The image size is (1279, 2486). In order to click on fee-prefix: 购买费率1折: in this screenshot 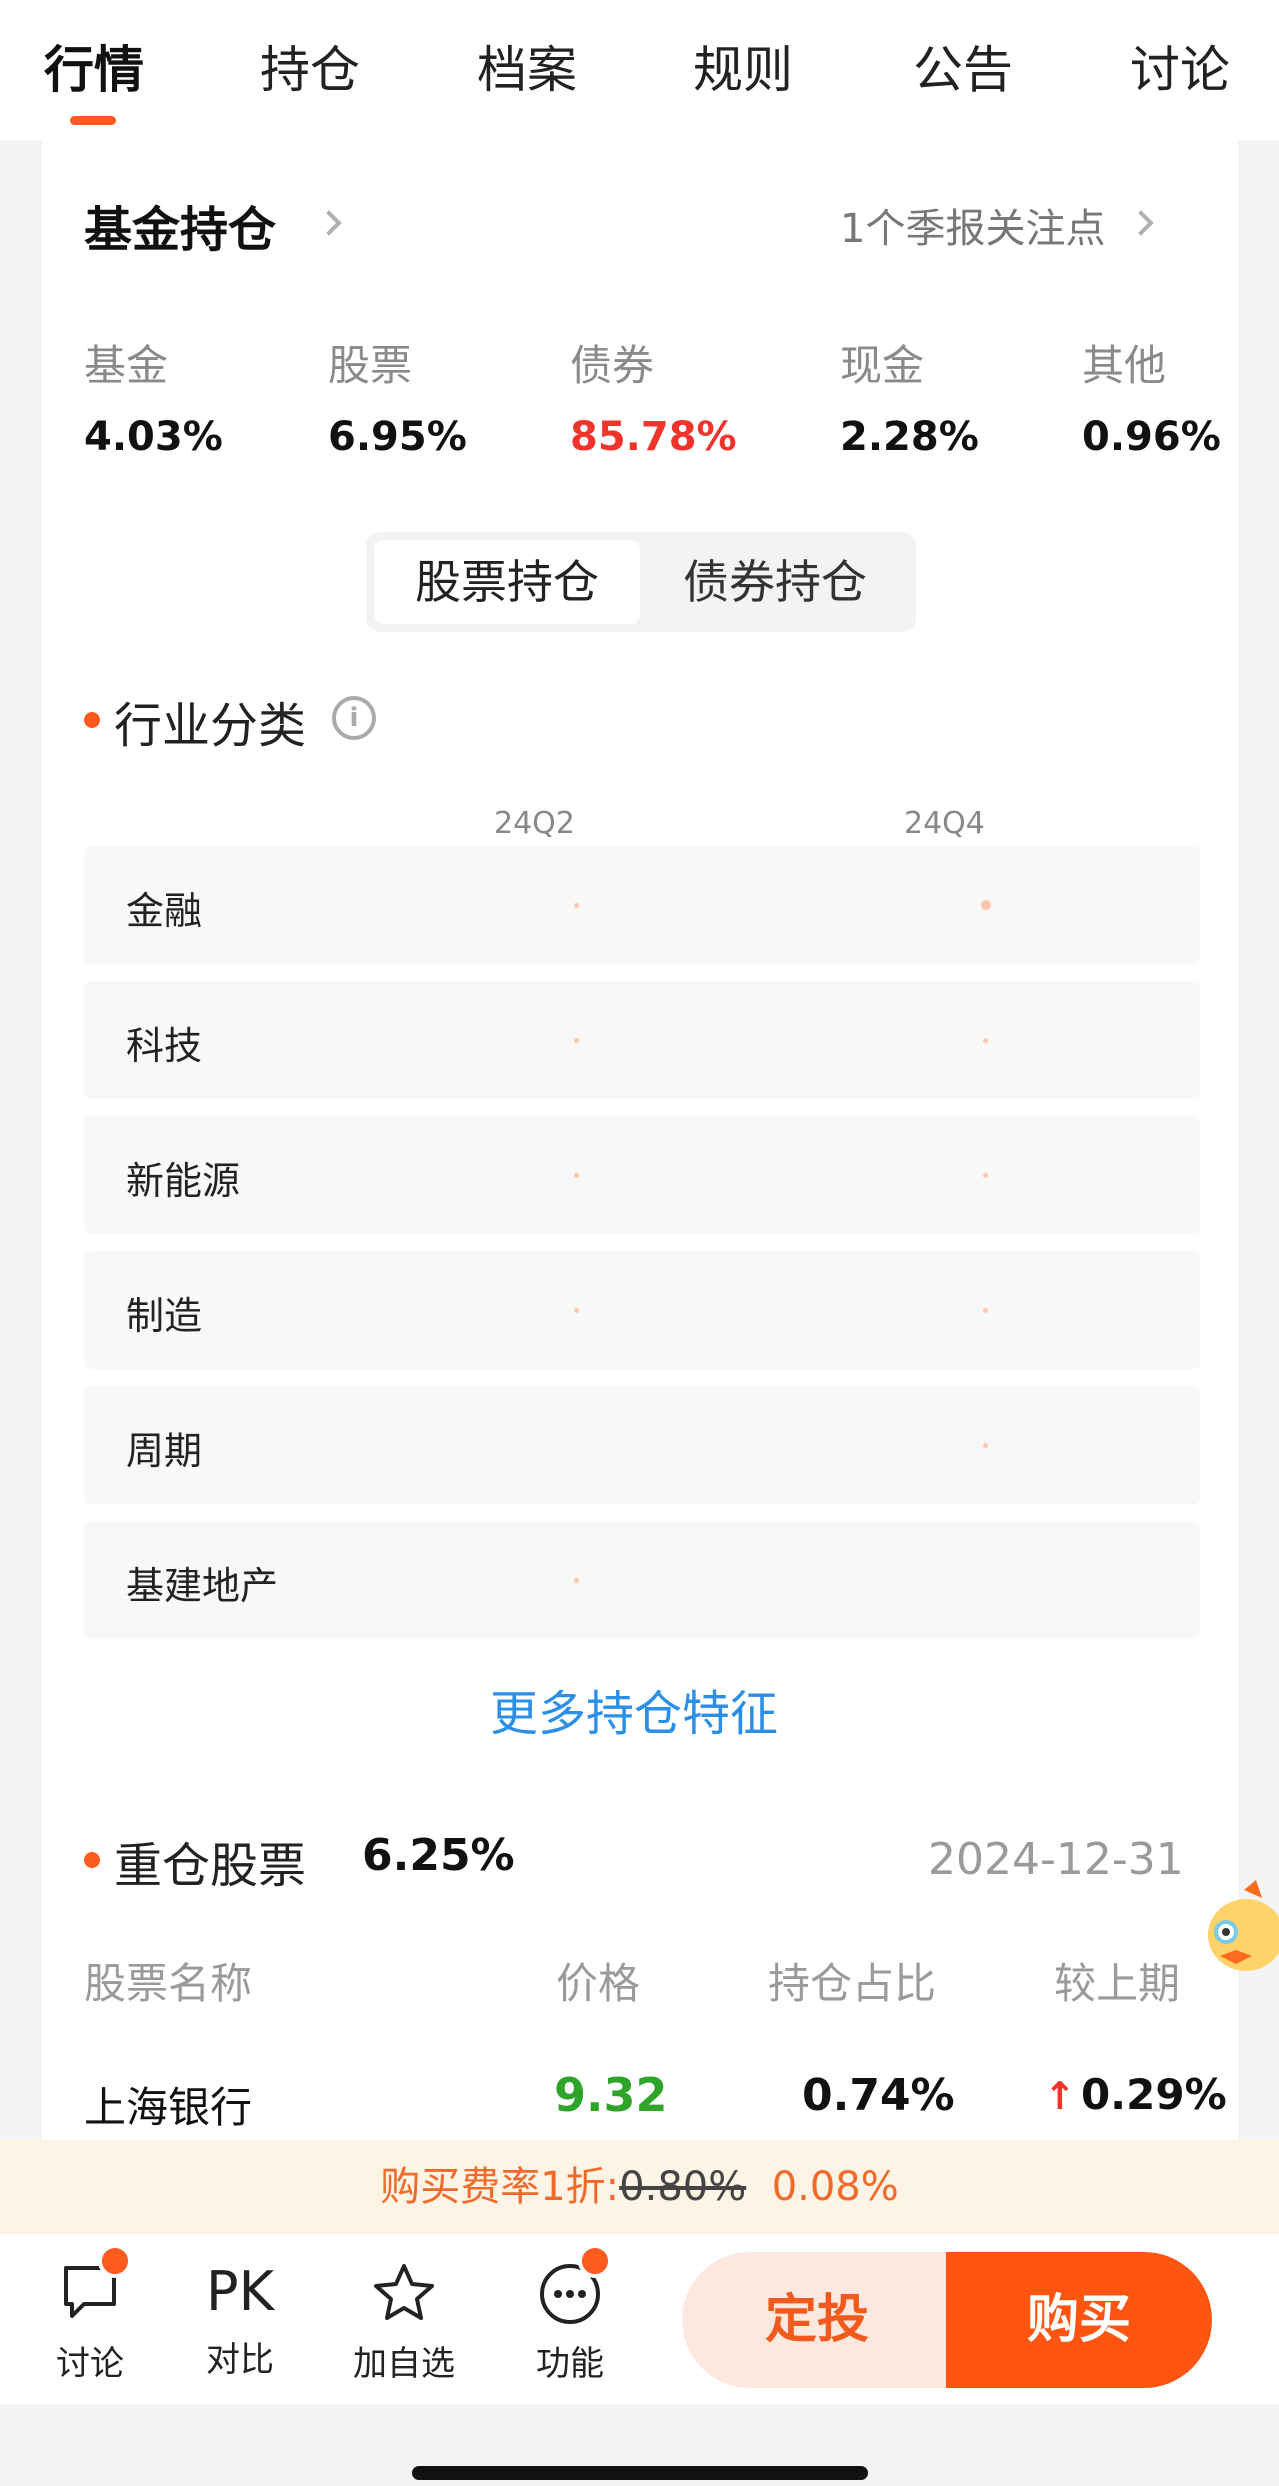, I will do `click(500, 2187)`.